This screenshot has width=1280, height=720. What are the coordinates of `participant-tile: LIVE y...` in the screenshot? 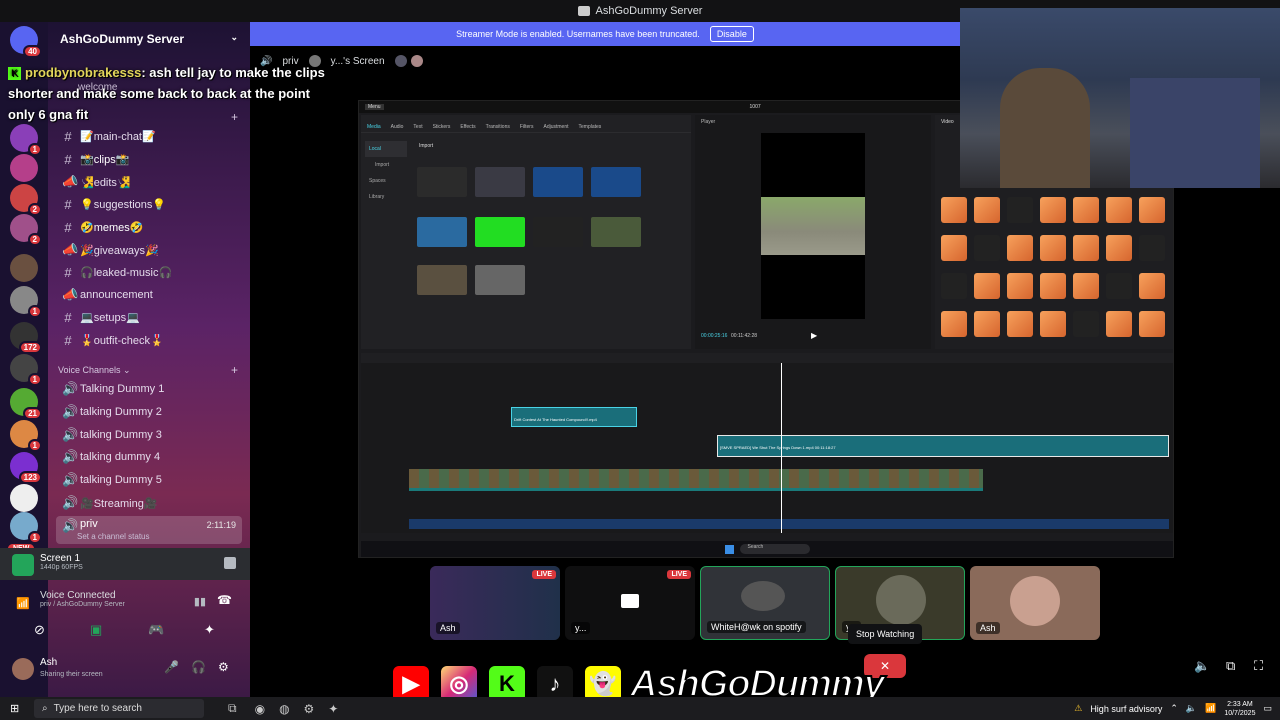 It's located at (630, 603).